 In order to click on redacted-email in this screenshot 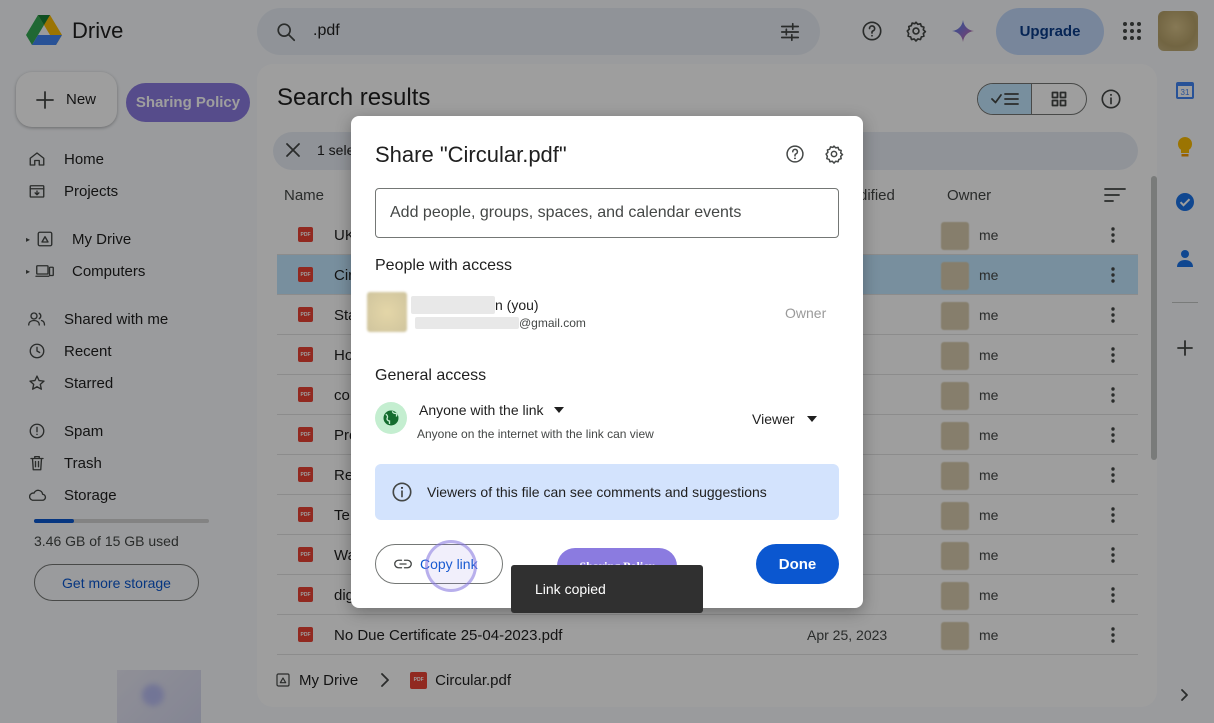, I will do `click(467, 323)`.